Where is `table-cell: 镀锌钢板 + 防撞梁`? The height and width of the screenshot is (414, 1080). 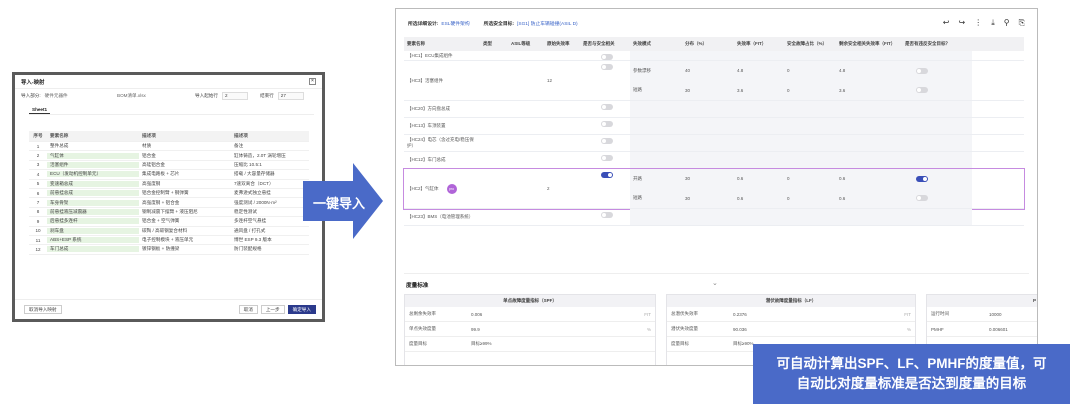
table-cell: 镀锌钢板 + 防撞梁 is located at coordinates (161, 249).